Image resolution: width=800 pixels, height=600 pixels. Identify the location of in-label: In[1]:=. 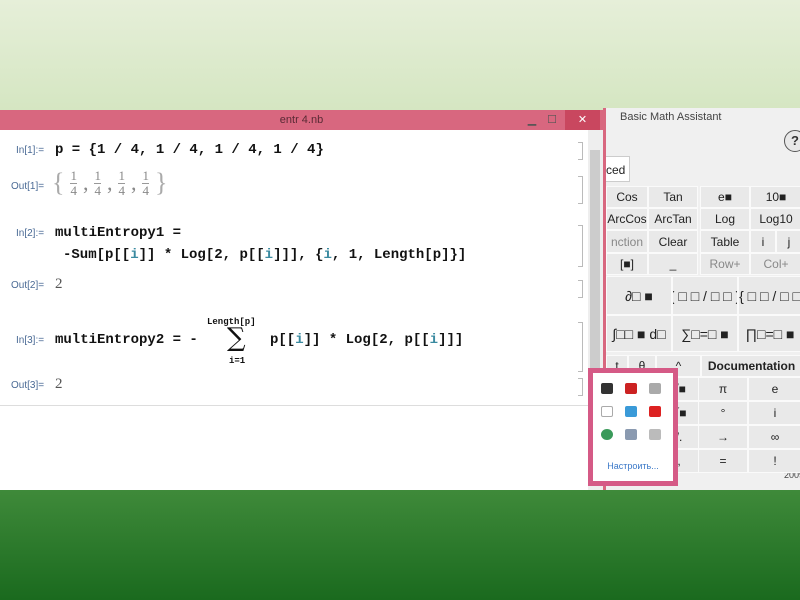
(30, 150).